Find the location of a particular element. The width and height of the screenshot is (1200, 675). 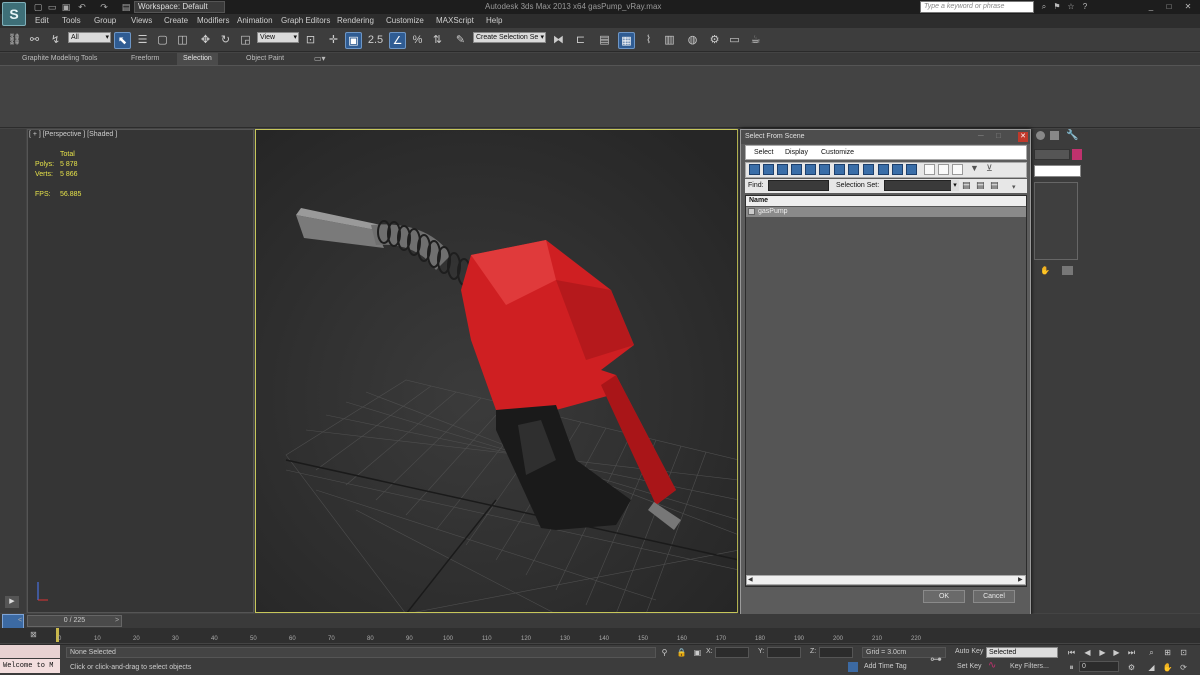

set-key-button: Set Key is located at coordinates (969, 666).